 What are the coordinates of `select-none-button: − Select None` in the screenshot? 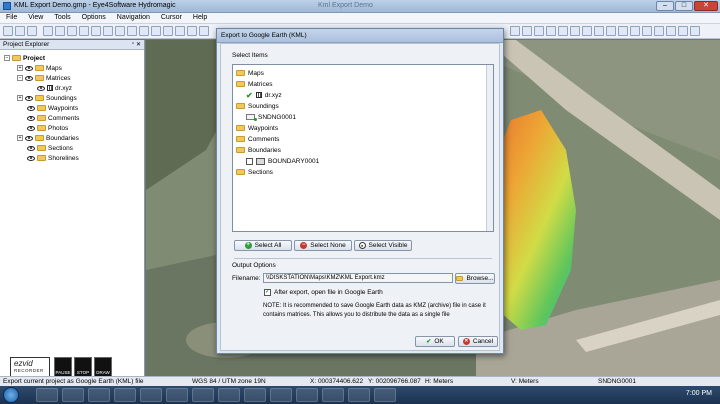 It's located at (323, 245).